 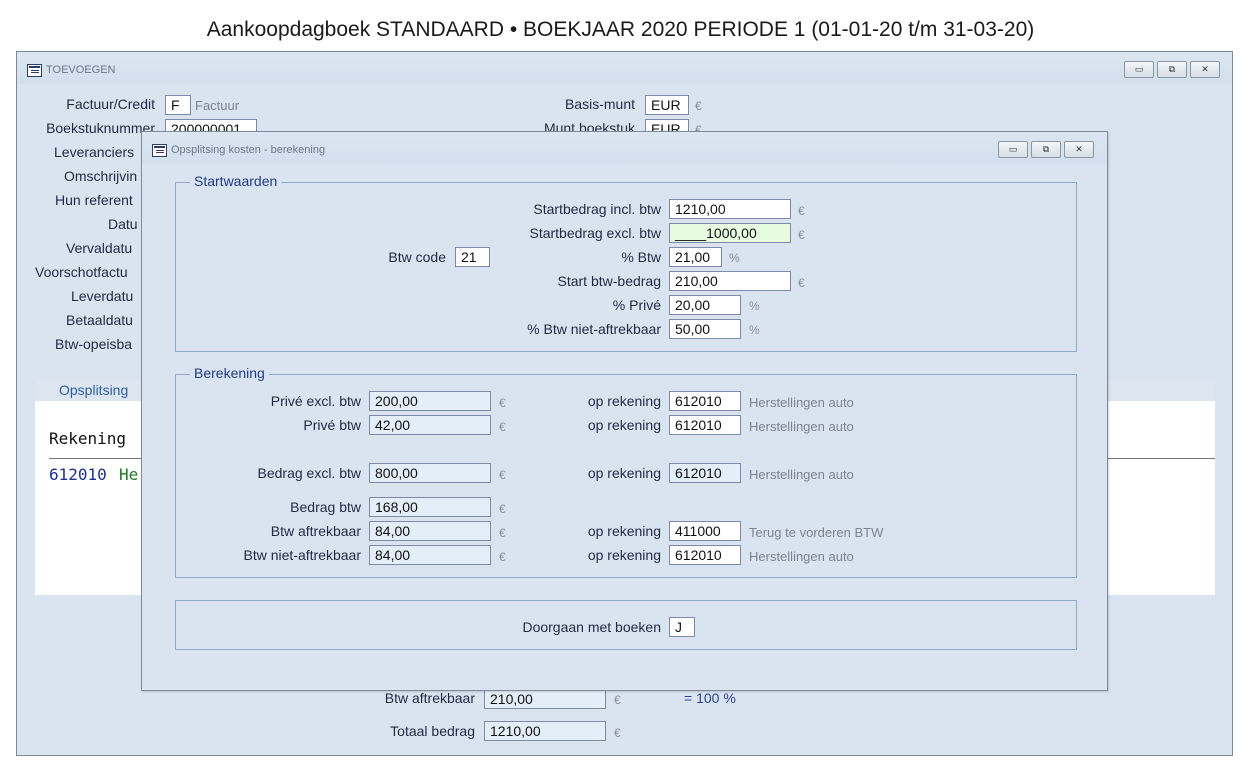 What do you see at coordinates (502, 427) in the screenshot?
I see `prive-btw-unit: €` at bounding box center [502, 427].